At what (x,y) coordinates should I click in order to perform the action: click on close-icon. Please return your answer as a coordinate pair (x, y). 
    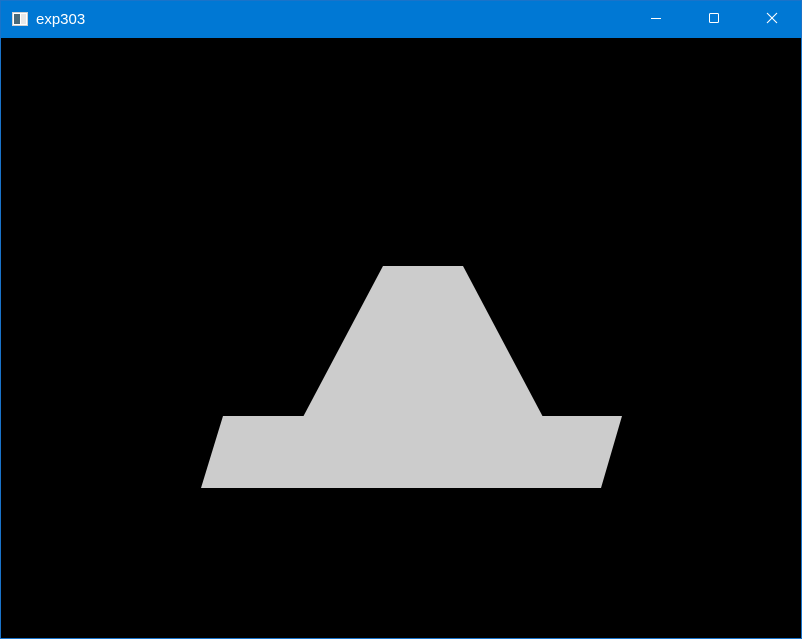
    Looking at the image, I should click on (772, 20).